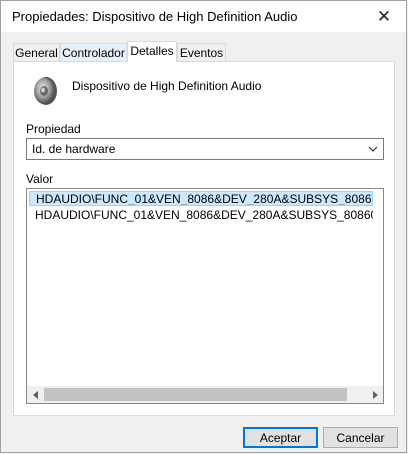 The width and height of the screenshot is (408, 454). I want to click on tab-eventos: Eventos, so click(201, 52).